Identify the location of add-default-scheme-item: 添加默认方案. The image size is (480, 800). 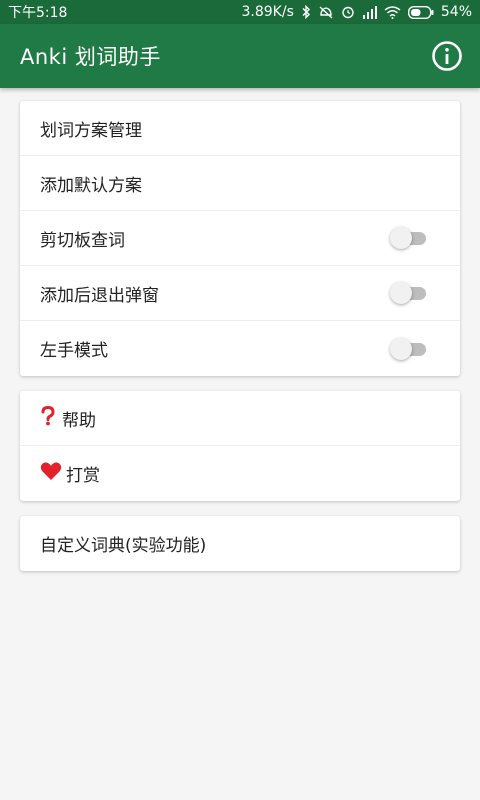
(240, 183).